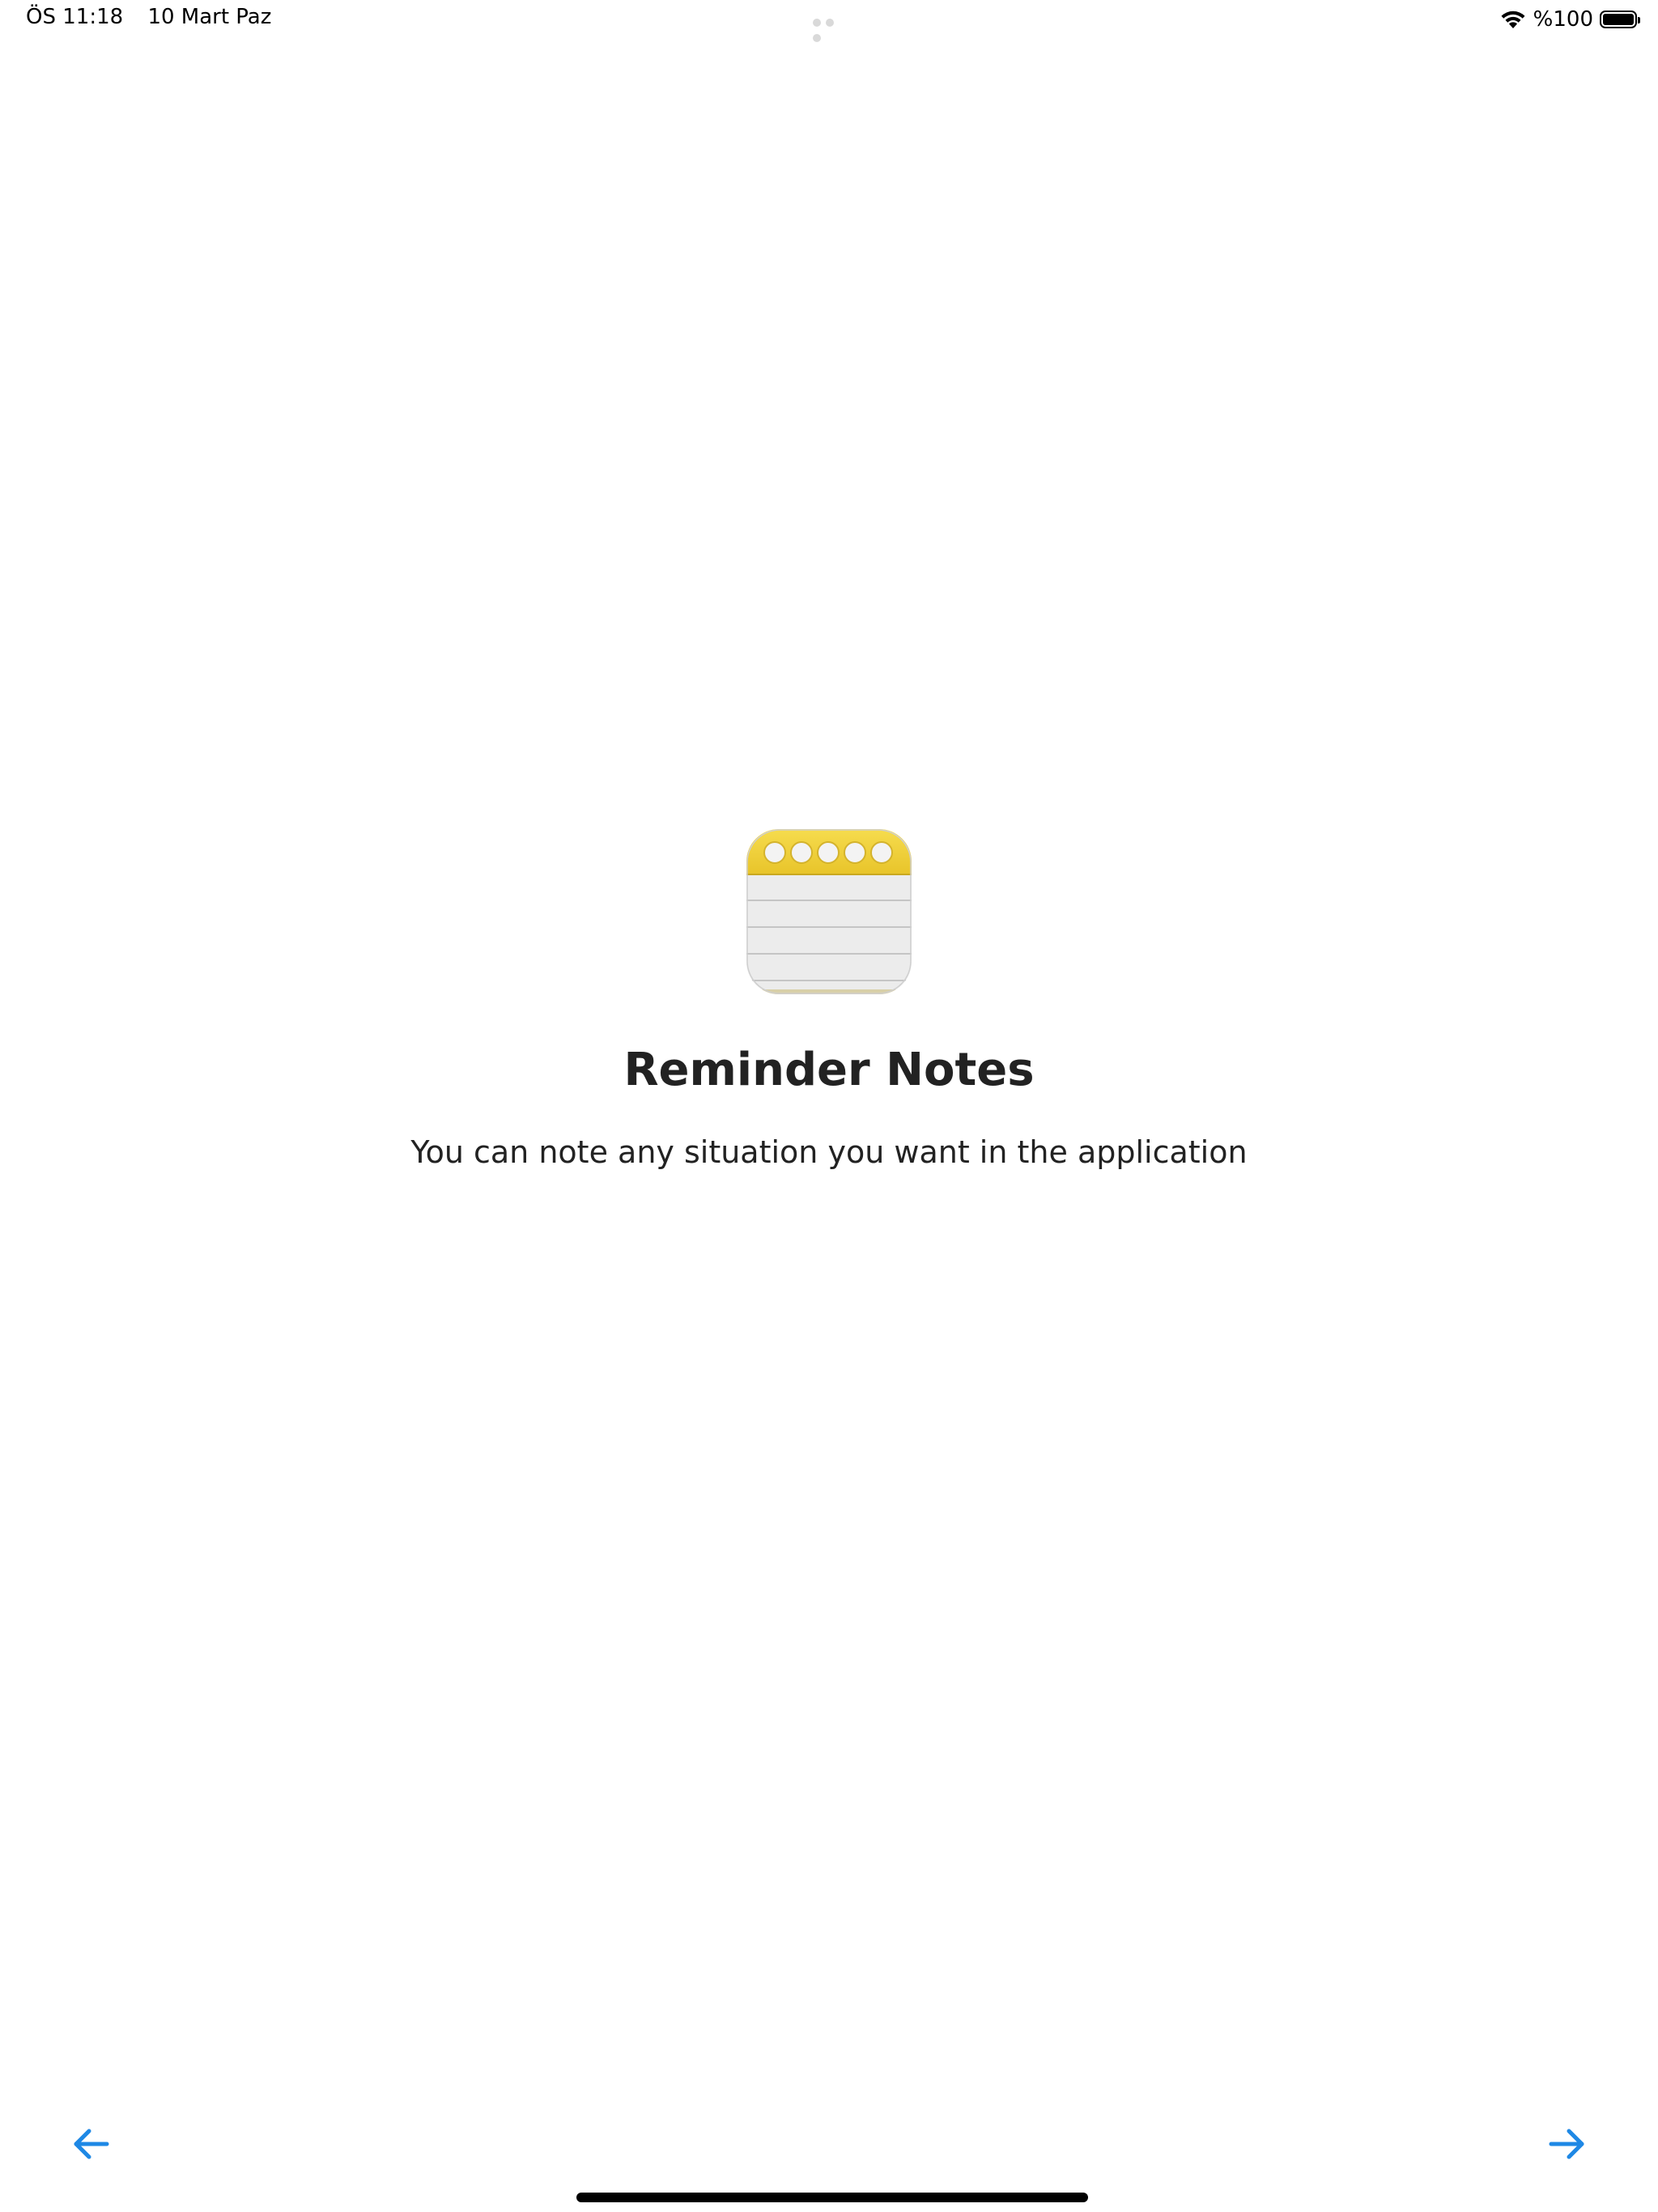 The height and width of the screenshot is (2212, 1658). I want to click on battery-icon, so click(1620, 19).